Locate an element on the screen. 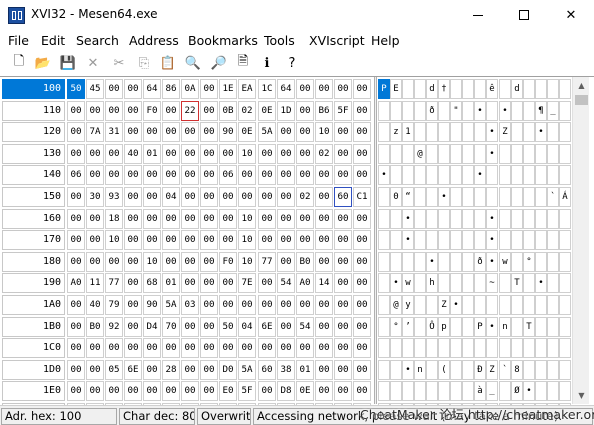  text-char-cell: † is located at coordinates (444, 89).